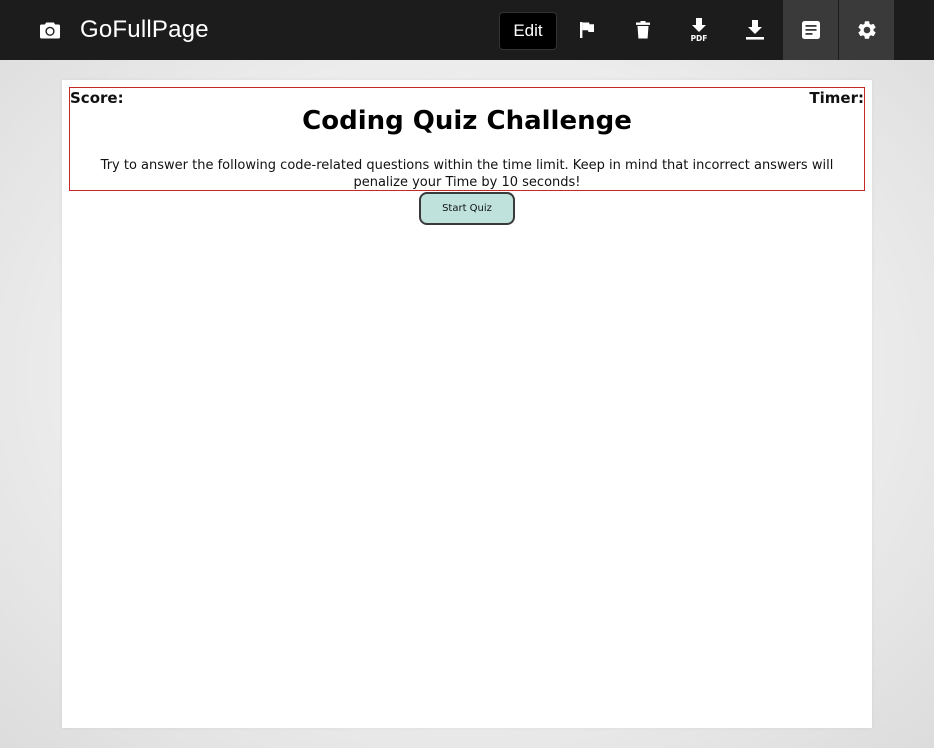 This screenshot has width=934, height=748. I want to click on camera-icon, so click(50, 30).